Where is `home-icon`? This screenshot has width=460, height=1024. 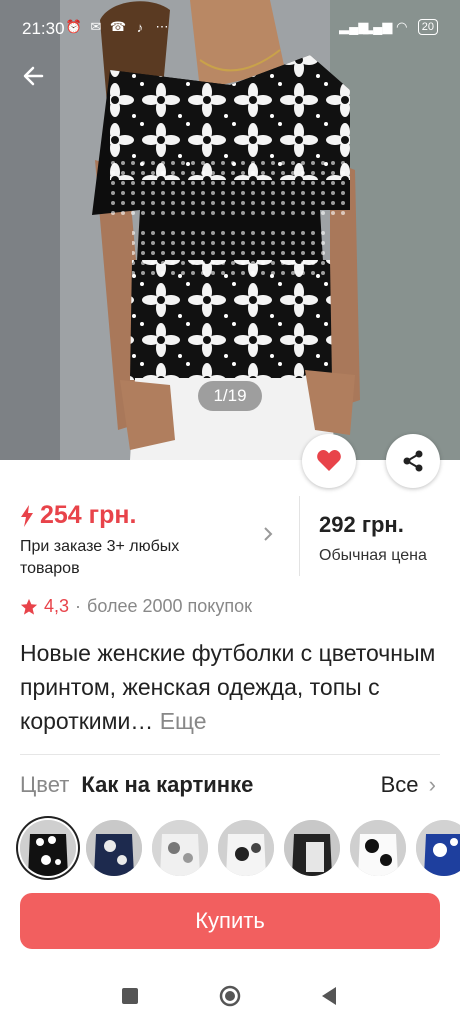
home-icon is located at coordinates (230, 996).